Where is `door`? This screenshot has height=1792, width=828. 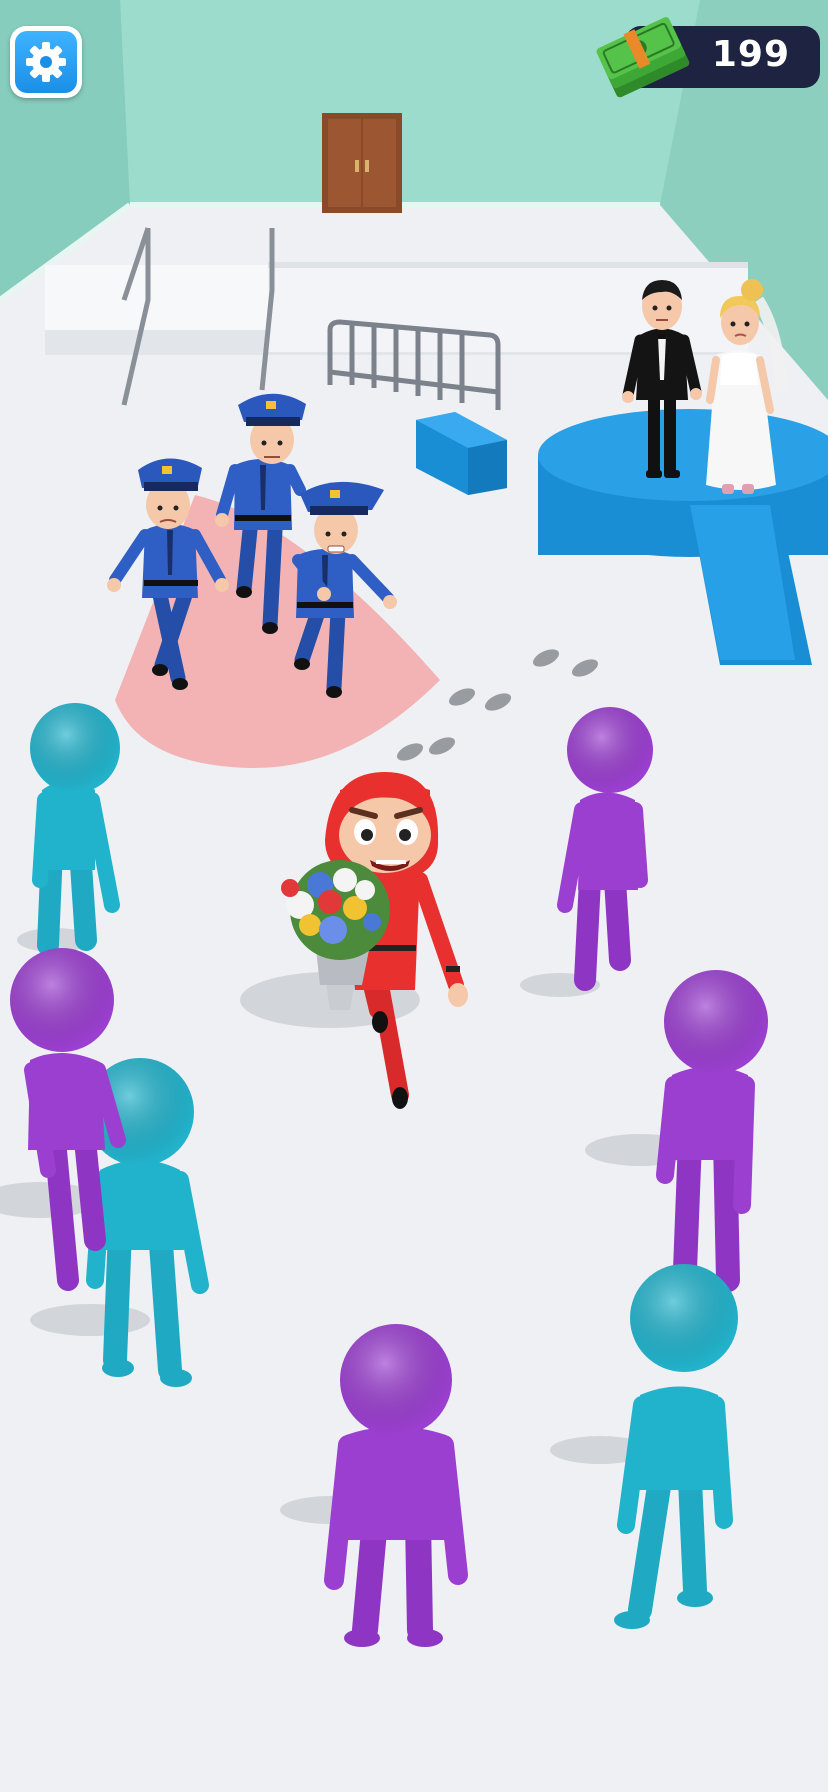
door is located at coordinates (362, 163).